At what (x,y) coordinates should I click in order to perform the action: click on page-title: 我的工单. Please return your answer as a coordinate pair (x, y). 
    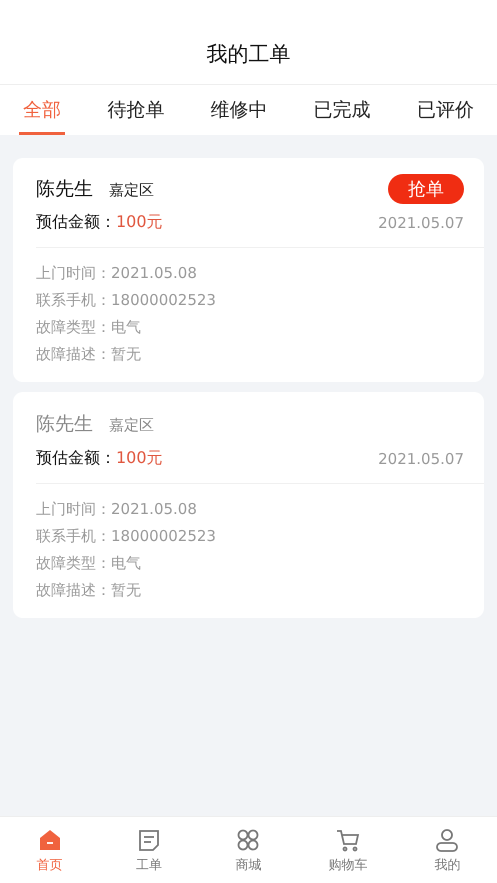
    Looking at the image, I should click on (248, 54).